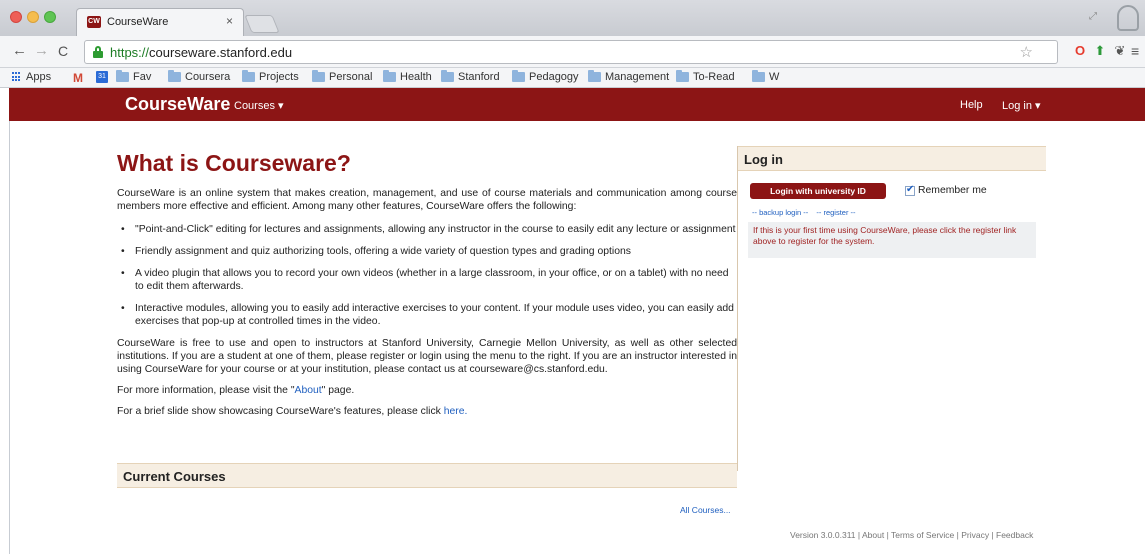  What do you see at coordinates (342, 76) in the screenshot?
I see `bookmark-personal: Personal` at bounding box center [342, 76].